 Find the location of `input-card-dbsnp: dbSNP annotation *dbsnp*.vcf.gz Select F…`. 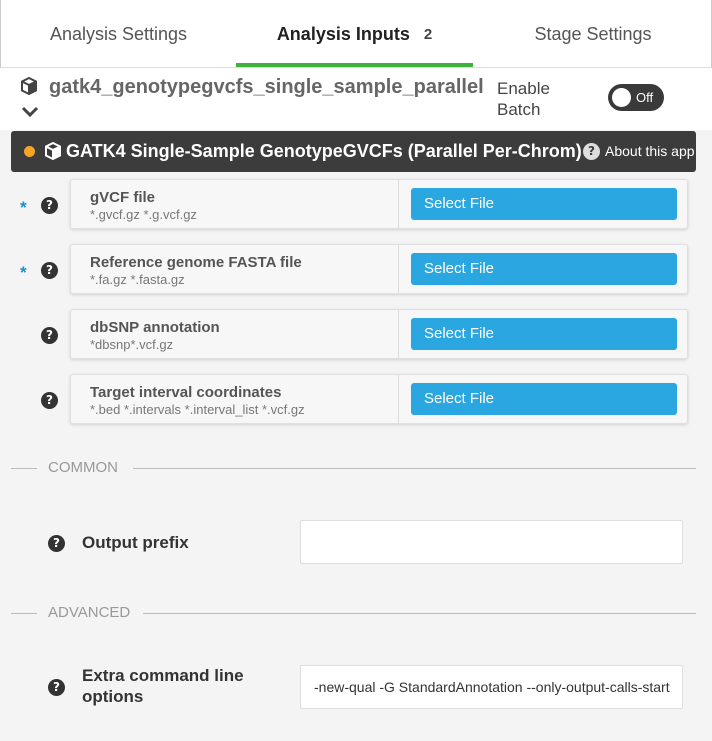

input-card-dbsnp: dbSNP annotation *dbsnp*.vcf.gz Select F… is located at coordinates (379, 334).